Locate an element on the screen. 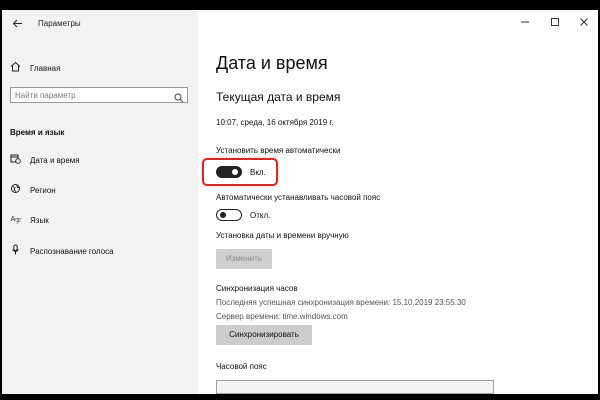 This screenshot has height=400, width=600. language-icon: A字 is located at coordinates (15, 220).